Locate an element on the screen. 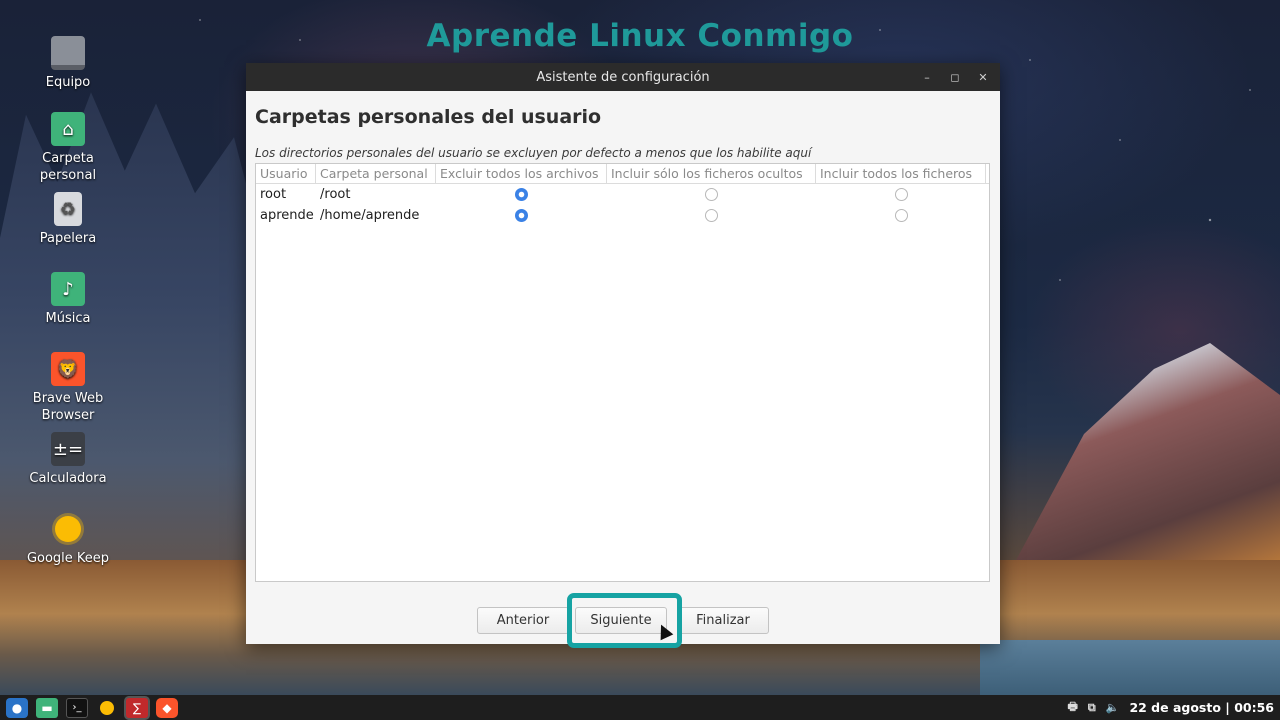 This screenshot has height=720, width=1280. taskbar: ● ▬ ›_ ∑ ◆ 🖶 ⧉ 🔈 22 de agosto | 00:56 is located at coordinates (640, 707).